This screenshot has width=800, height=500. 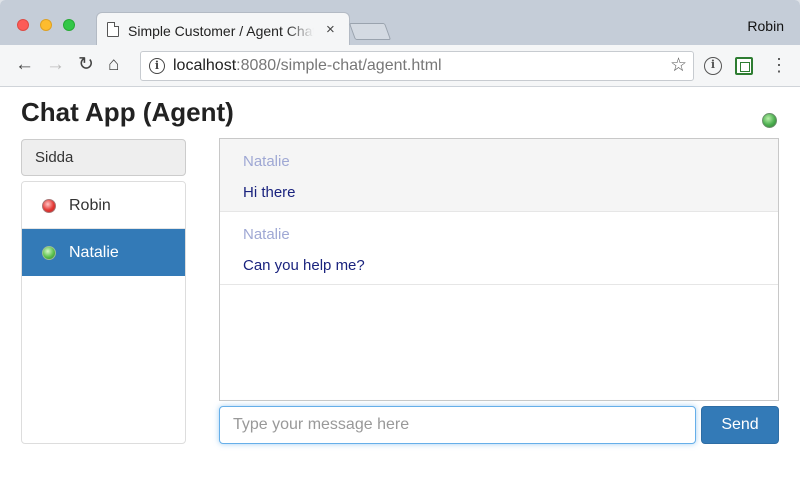 I want to click on new-tab-button, so click(x=370, y=31).